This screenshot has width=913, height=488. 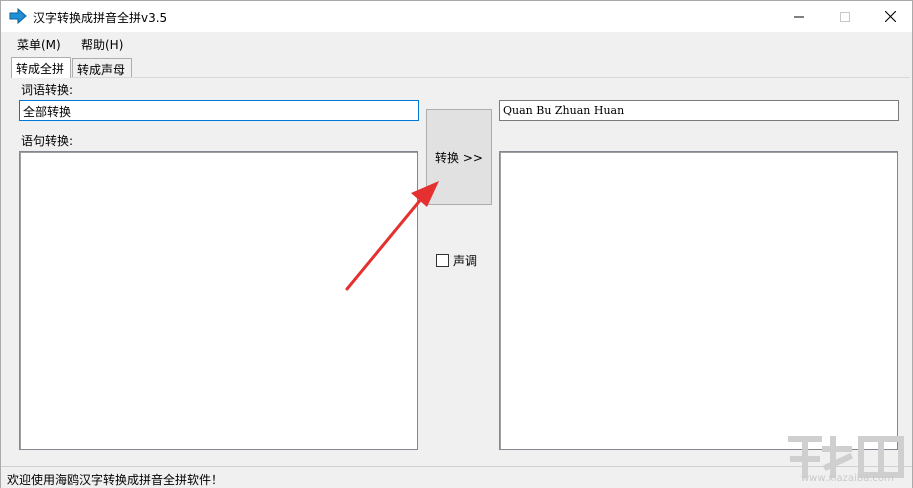 I want to click on minimize-button, so click(x=799, y=16).